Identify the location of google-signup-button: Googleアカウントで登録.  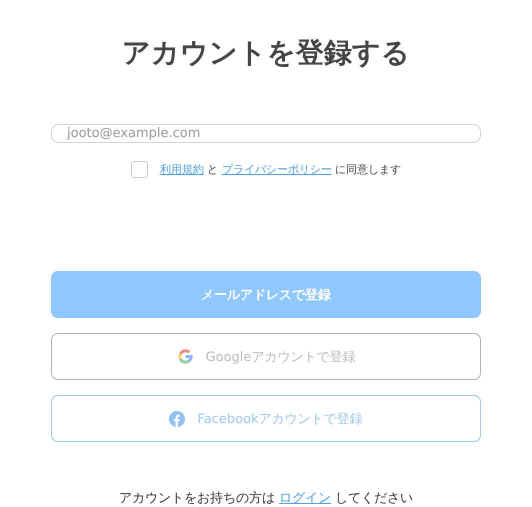
(266, 356).